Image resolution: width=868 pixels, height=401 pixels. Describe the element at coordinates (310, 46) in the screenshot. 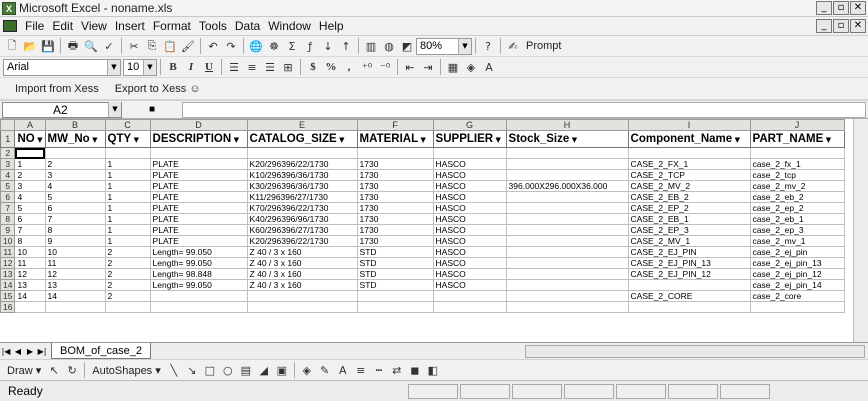

I see `function-icon: ƒ` at that location.